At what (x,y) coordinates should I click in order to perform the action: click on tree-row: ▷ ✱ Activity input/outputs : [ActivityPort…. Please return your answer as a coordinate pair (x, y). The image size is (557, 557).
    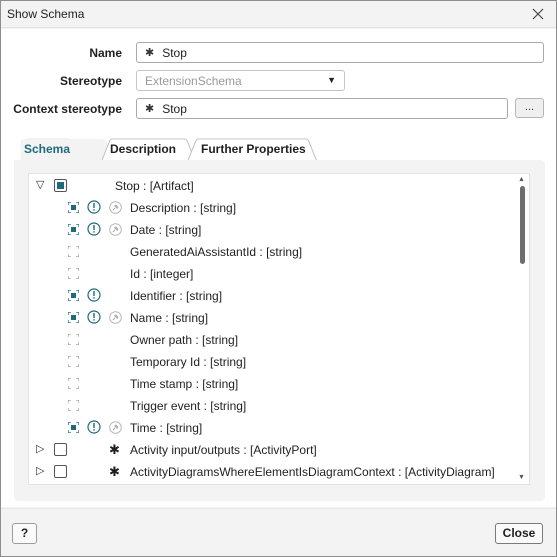
    Looking at the image, I should click on (274, 450).